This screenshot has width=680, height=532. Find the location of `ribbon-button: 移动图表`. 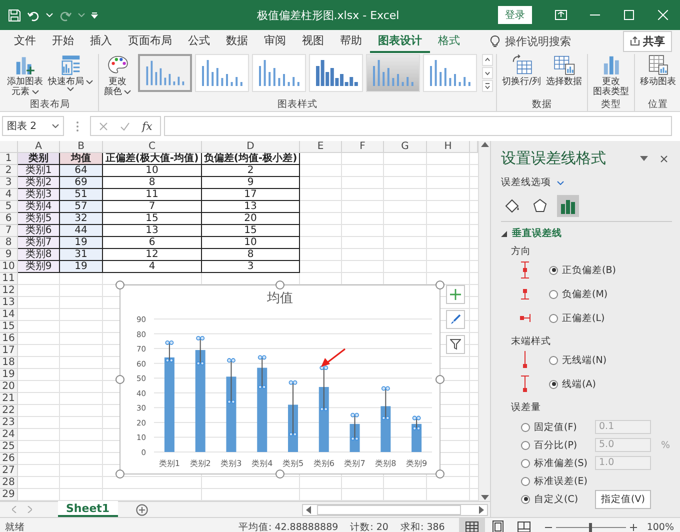

ribbon-button: 移动图表 is located at coordinates (658, 70).